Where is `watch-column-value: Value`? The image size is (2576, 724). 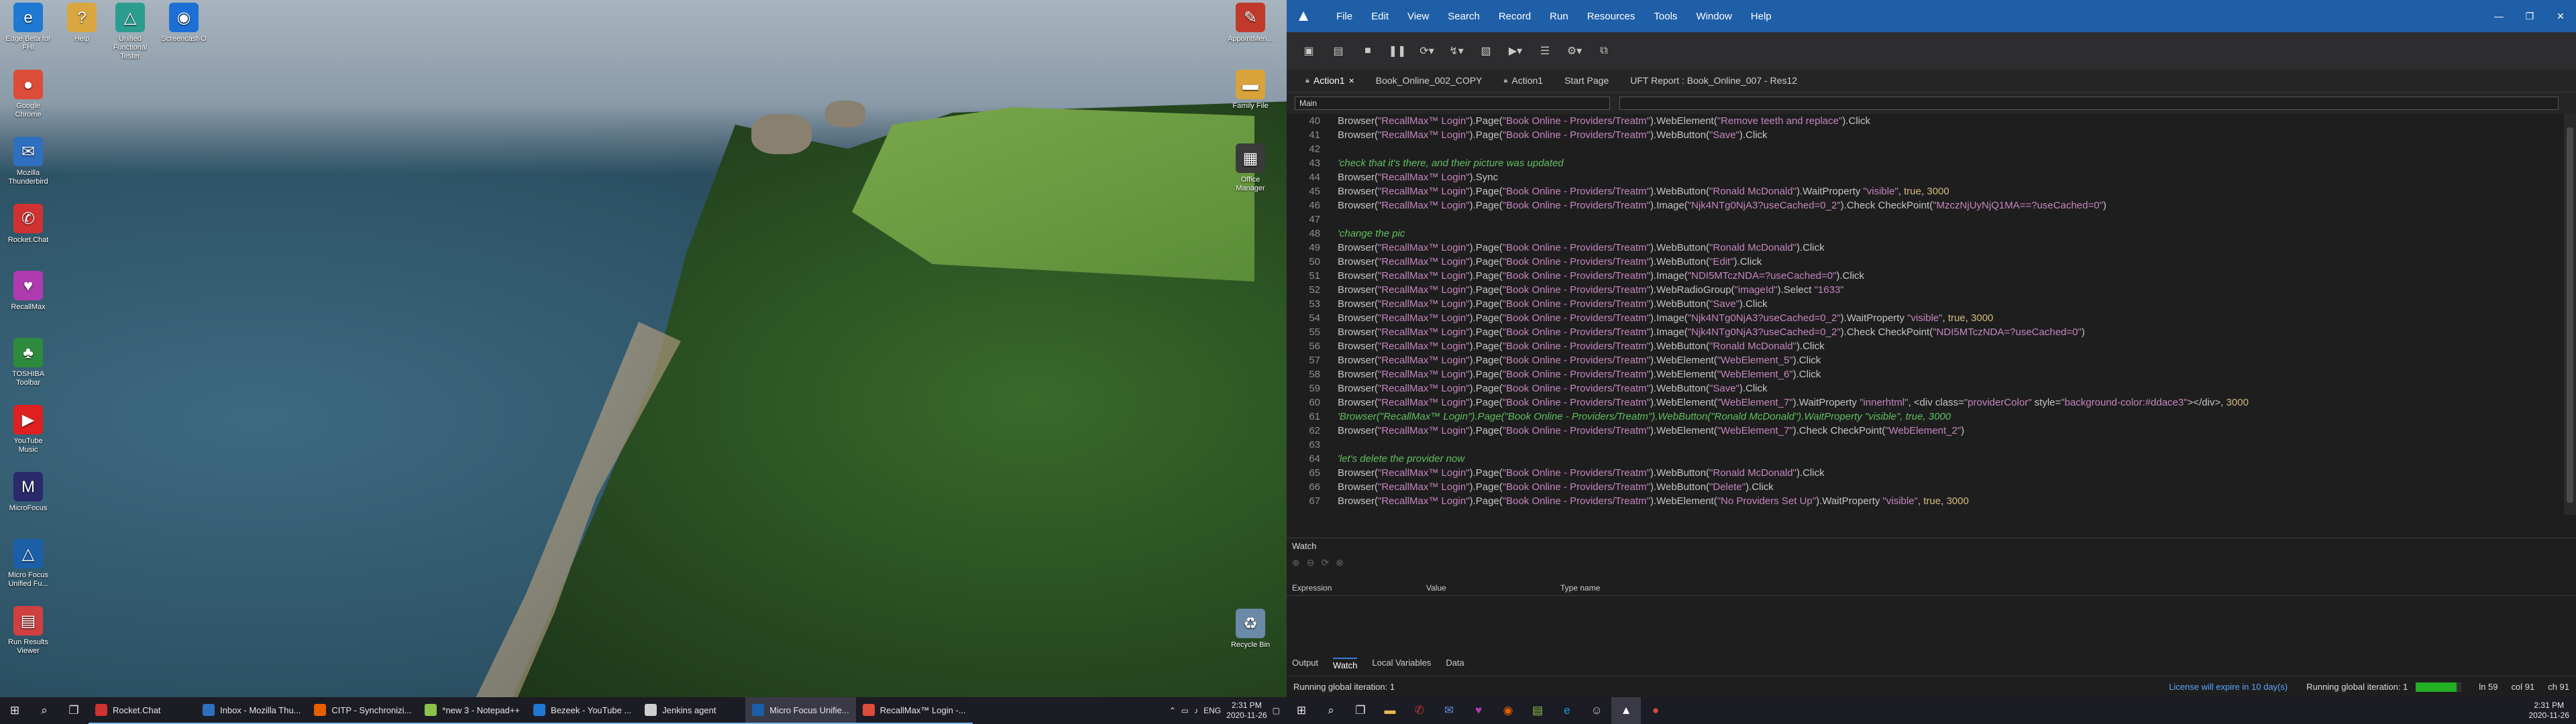 watch-column-value: Value is located at coordinates (1488, 588).